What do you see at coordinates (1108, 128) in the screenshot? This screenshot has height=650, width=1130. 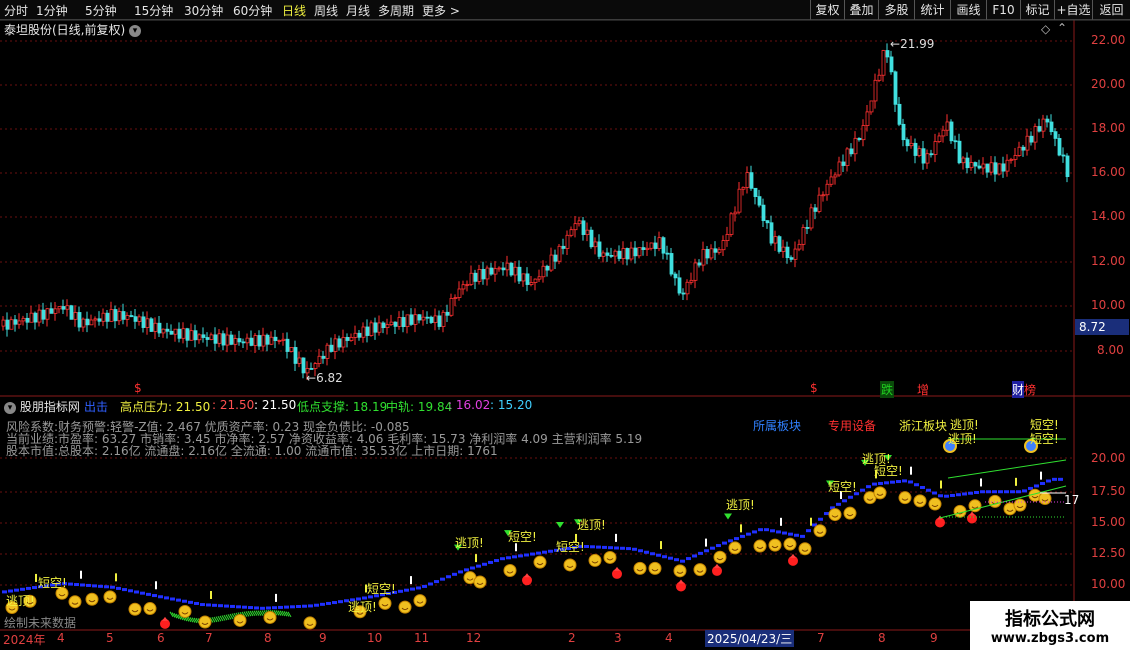 I see `price-tick: 18.00` at bounding box center [1108, 128].